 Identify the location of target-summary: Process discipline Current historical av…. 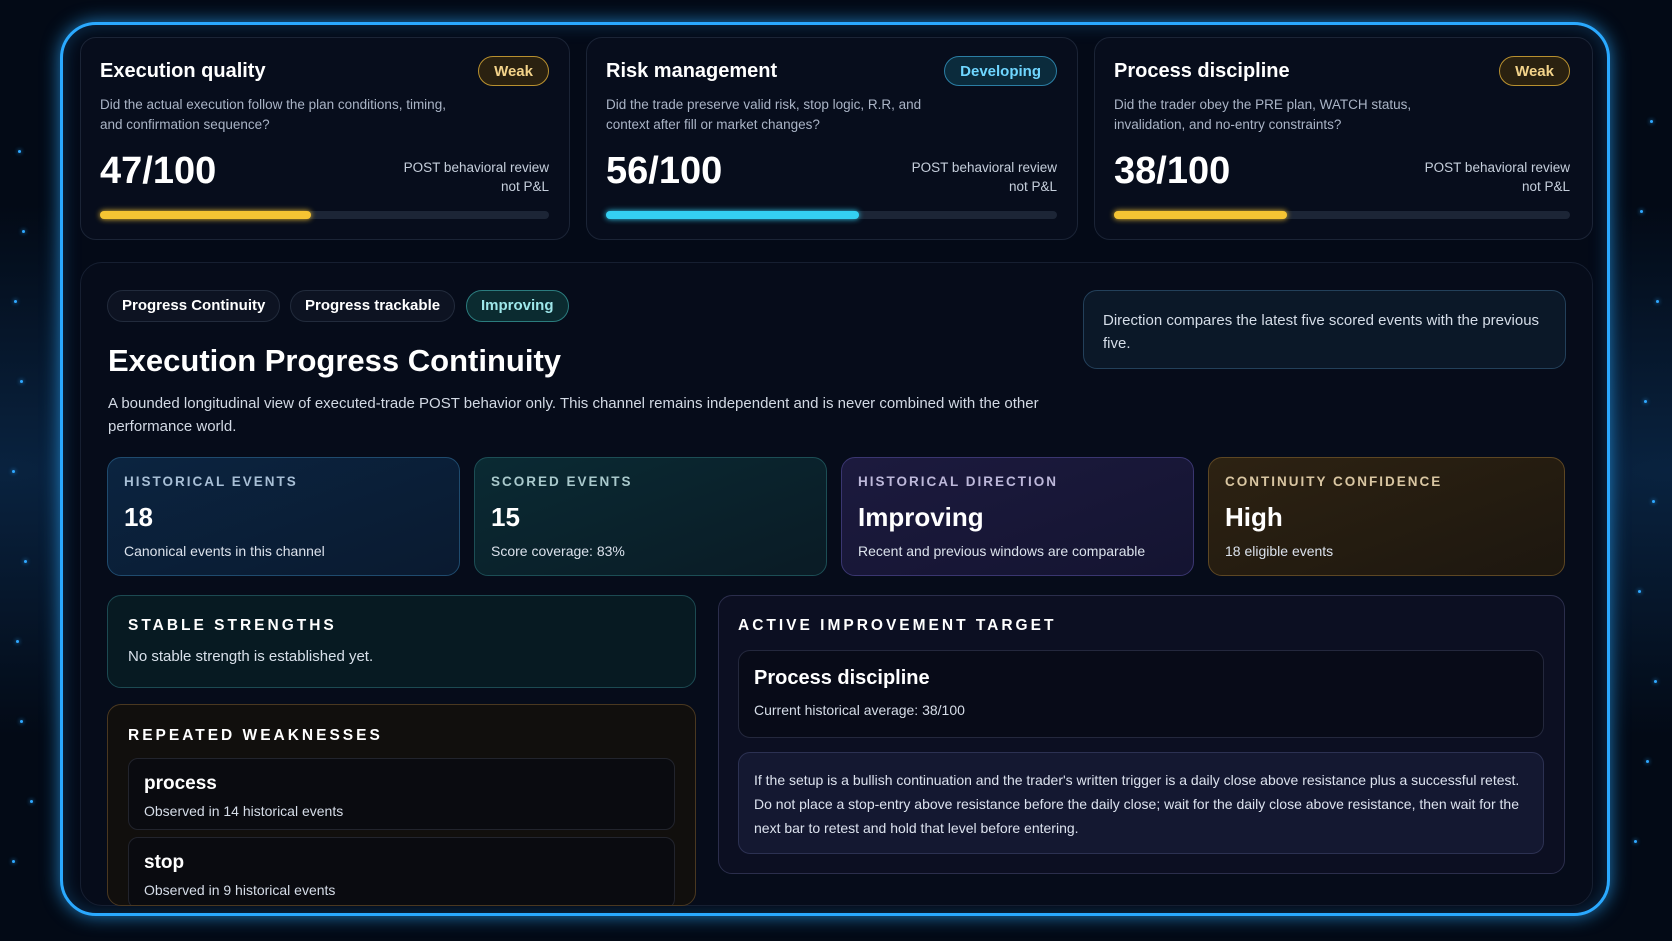
(1141, 694).